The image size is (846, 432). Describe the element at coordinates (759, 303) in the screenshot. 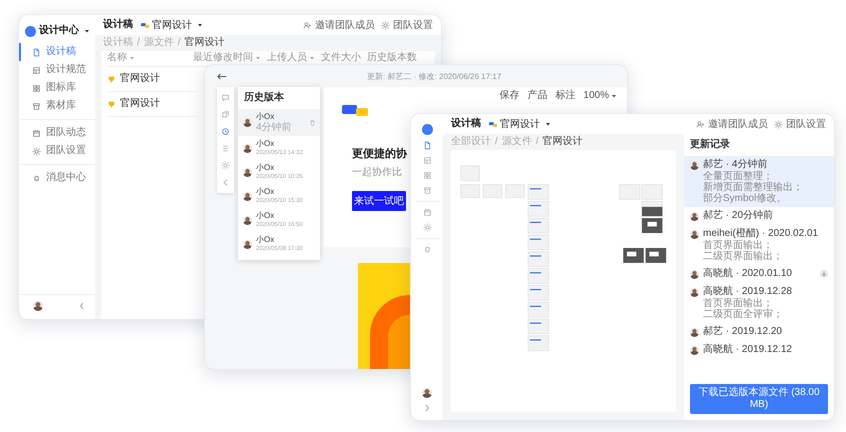

I see `log-entry: 高晓航 · 2019.12.28 首页界面输出； 二级页面全评审；` at that location.